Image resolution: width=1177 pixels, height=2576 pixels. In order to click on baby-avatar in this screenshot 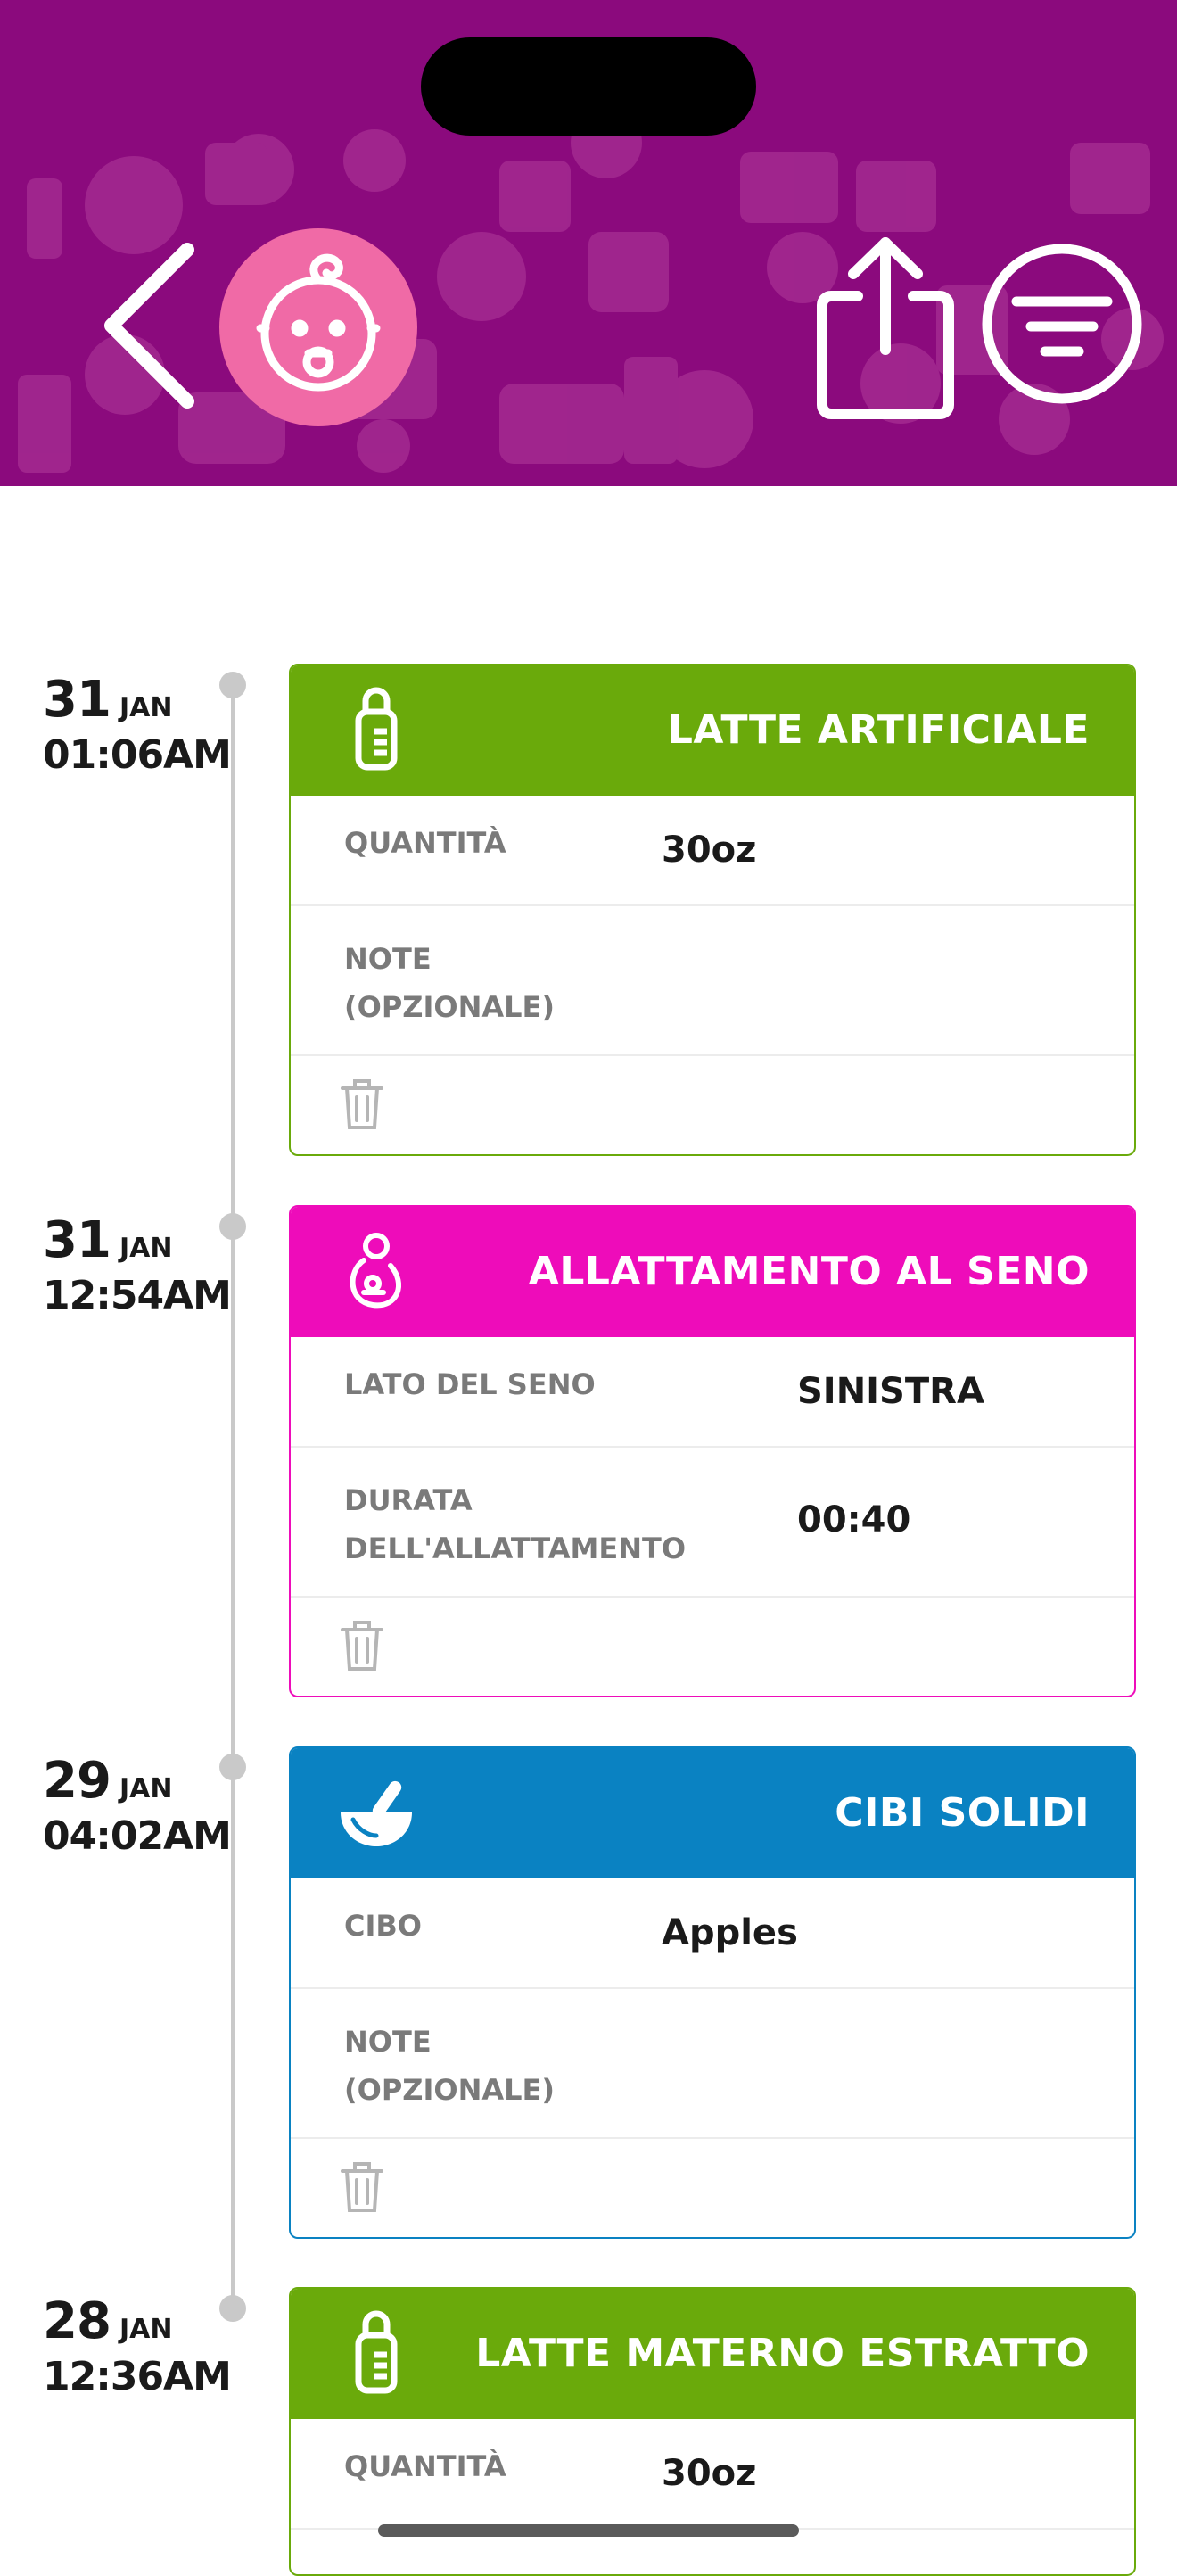, I will do `click(318, 327)`.